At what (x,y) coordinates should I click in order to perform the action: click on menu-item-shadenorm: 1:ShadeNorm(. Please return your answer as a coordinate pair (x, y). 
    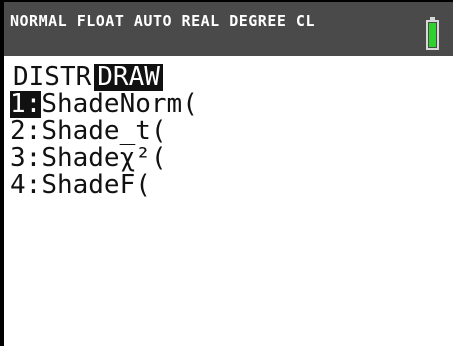
    Looking at the image, I should click on (104, 104).